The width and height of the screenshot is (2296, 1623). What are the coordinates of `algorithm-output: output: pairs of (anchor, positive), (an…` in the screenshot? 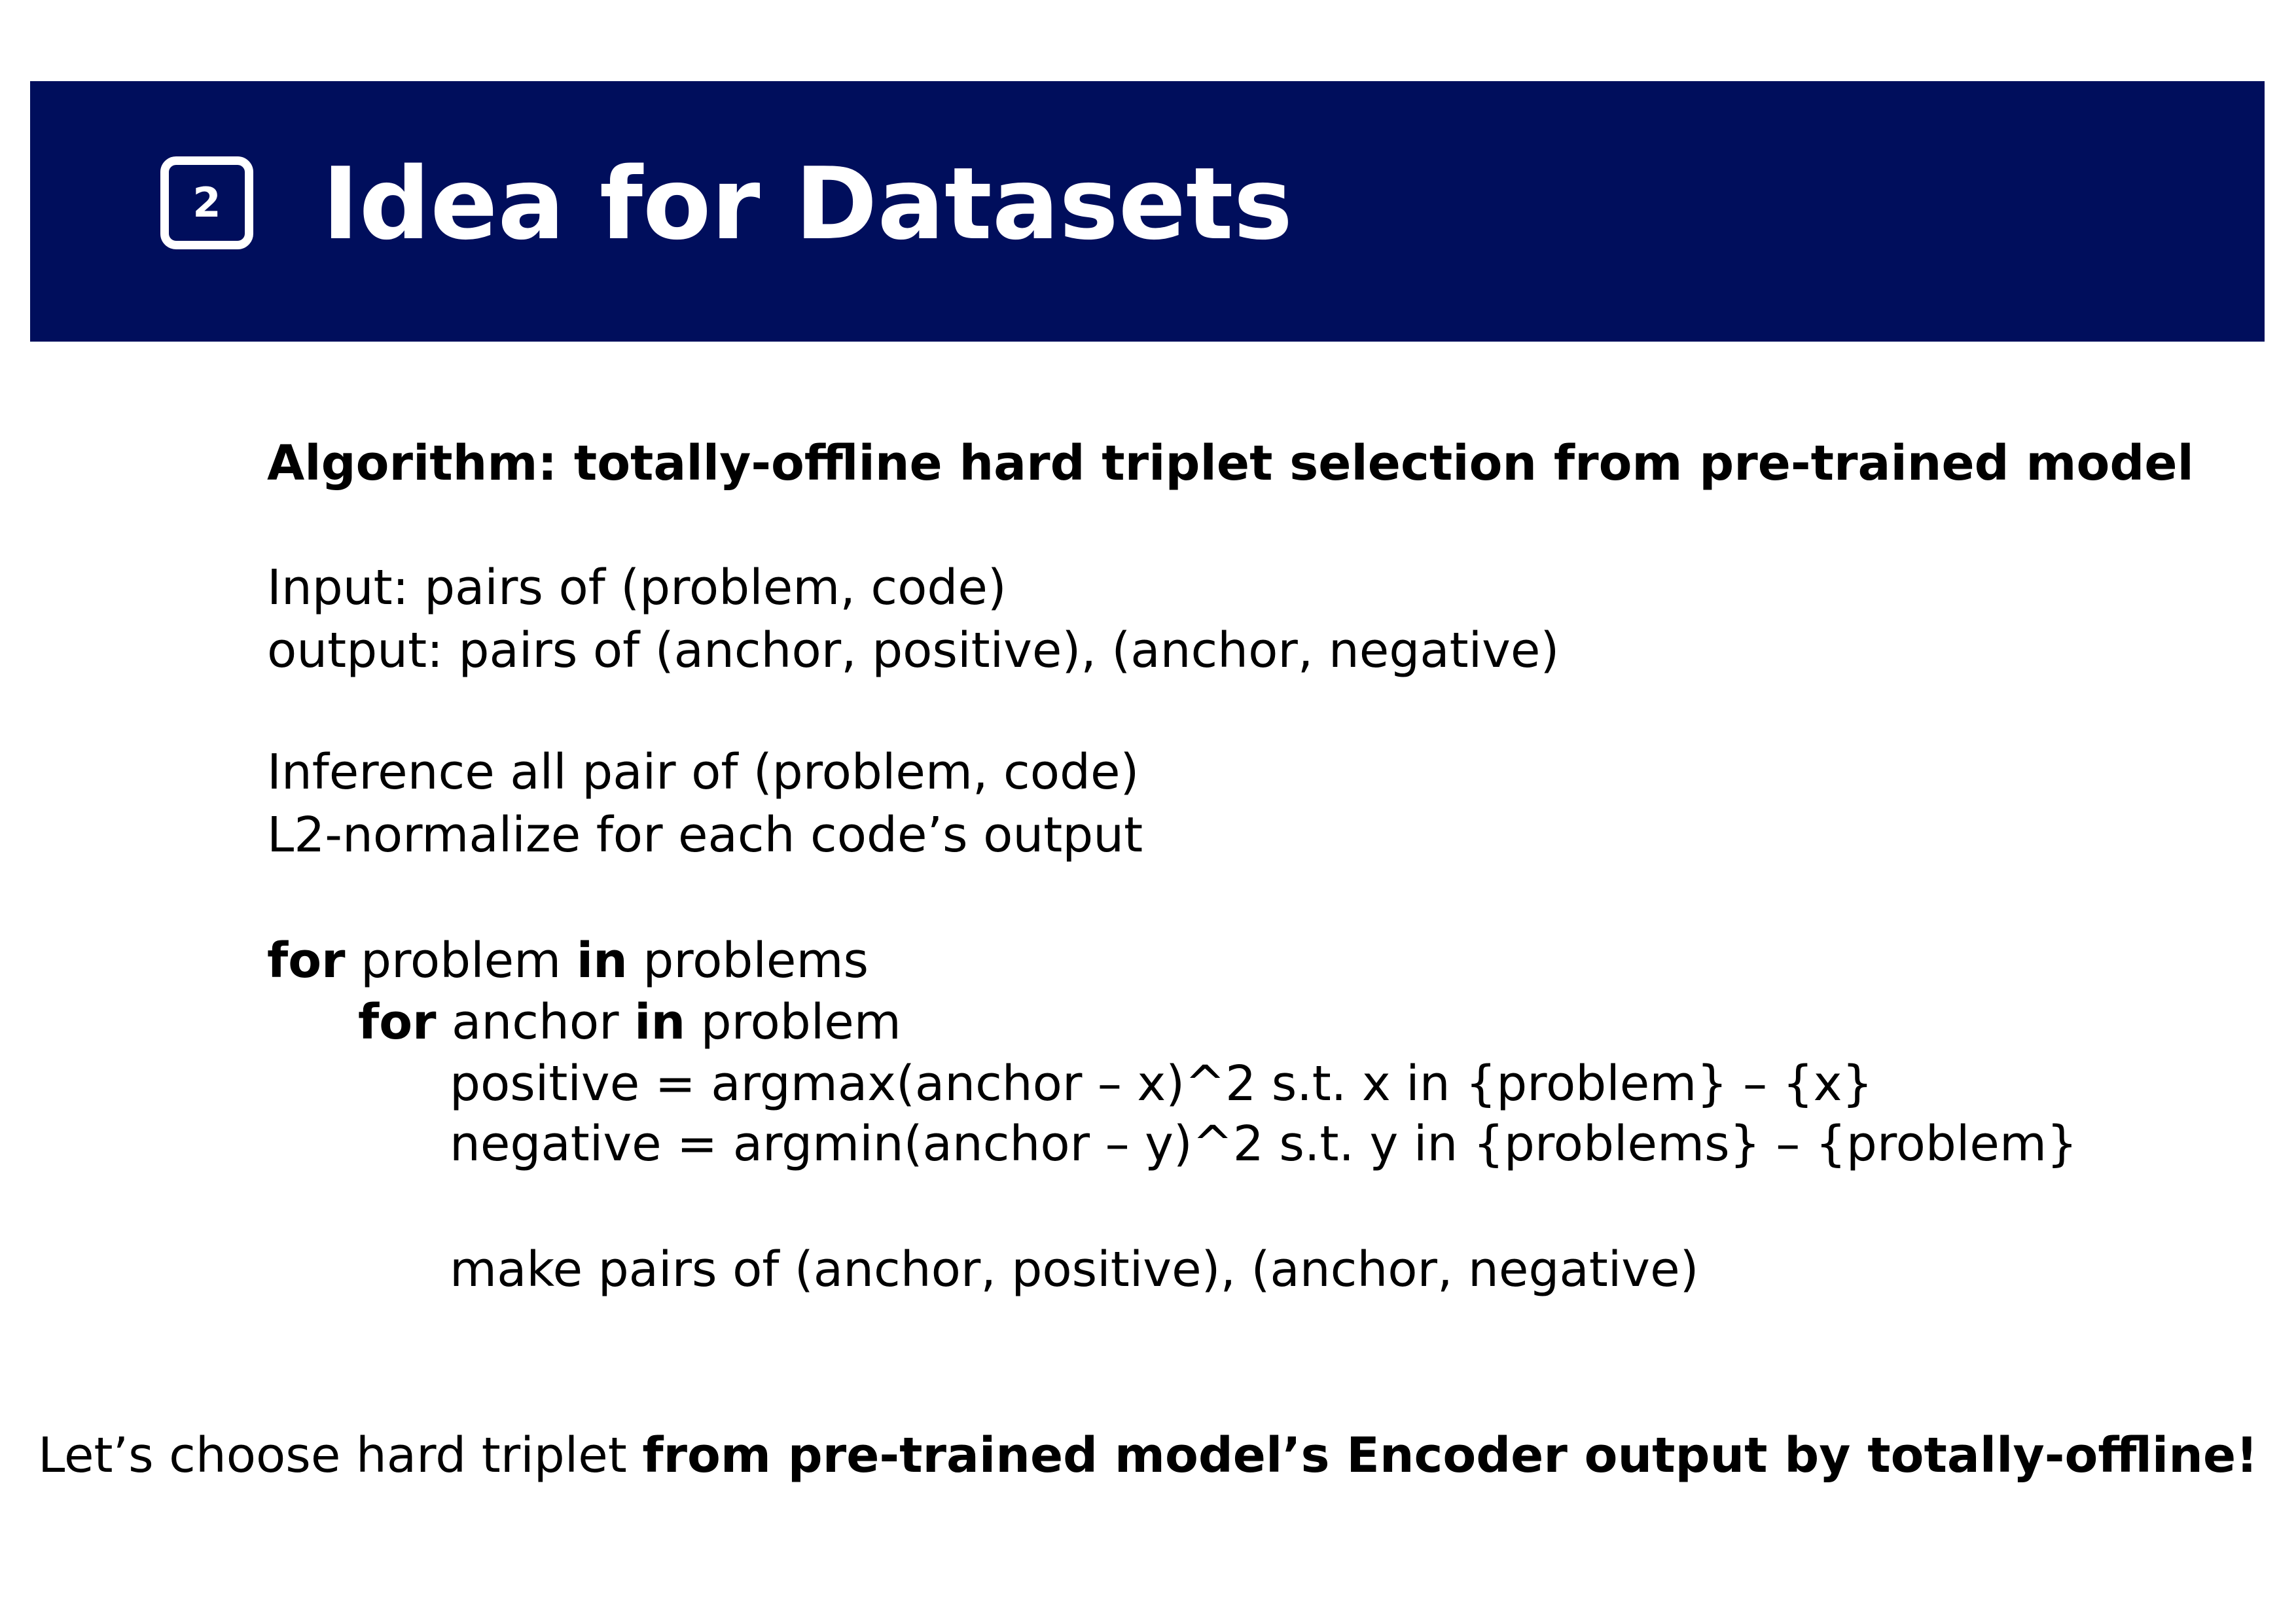 It's located at (913, 650).